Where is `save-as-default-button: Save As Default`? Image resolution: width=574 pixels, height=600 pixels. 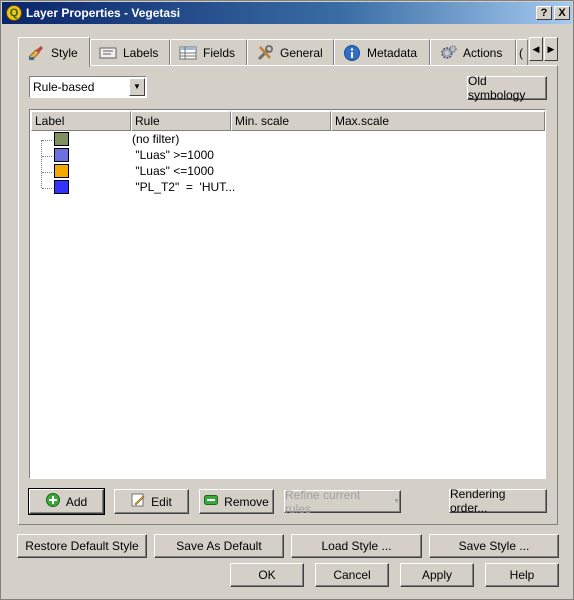 save-as-default-button: Save As Default is located at coordinates (219, 546).